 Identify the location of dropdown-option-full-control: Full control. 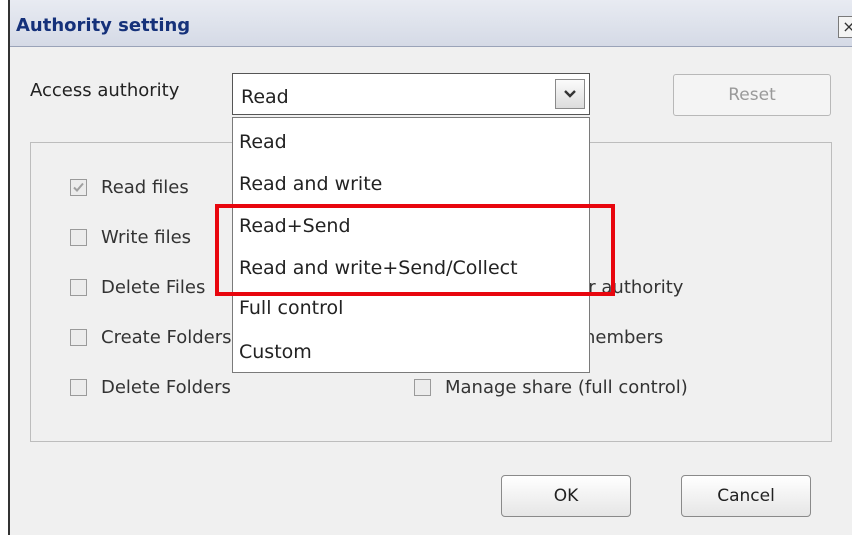
(291, 308).